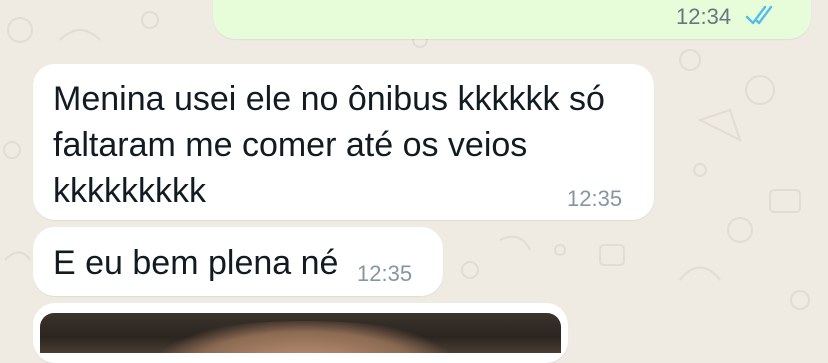 The width and height of the screenshot is (828, 363). What do you see at coordinates (704, 16) in the screenshot?
I see `outgoing-timestamp: 12:34` at bounding box center [704, 16].